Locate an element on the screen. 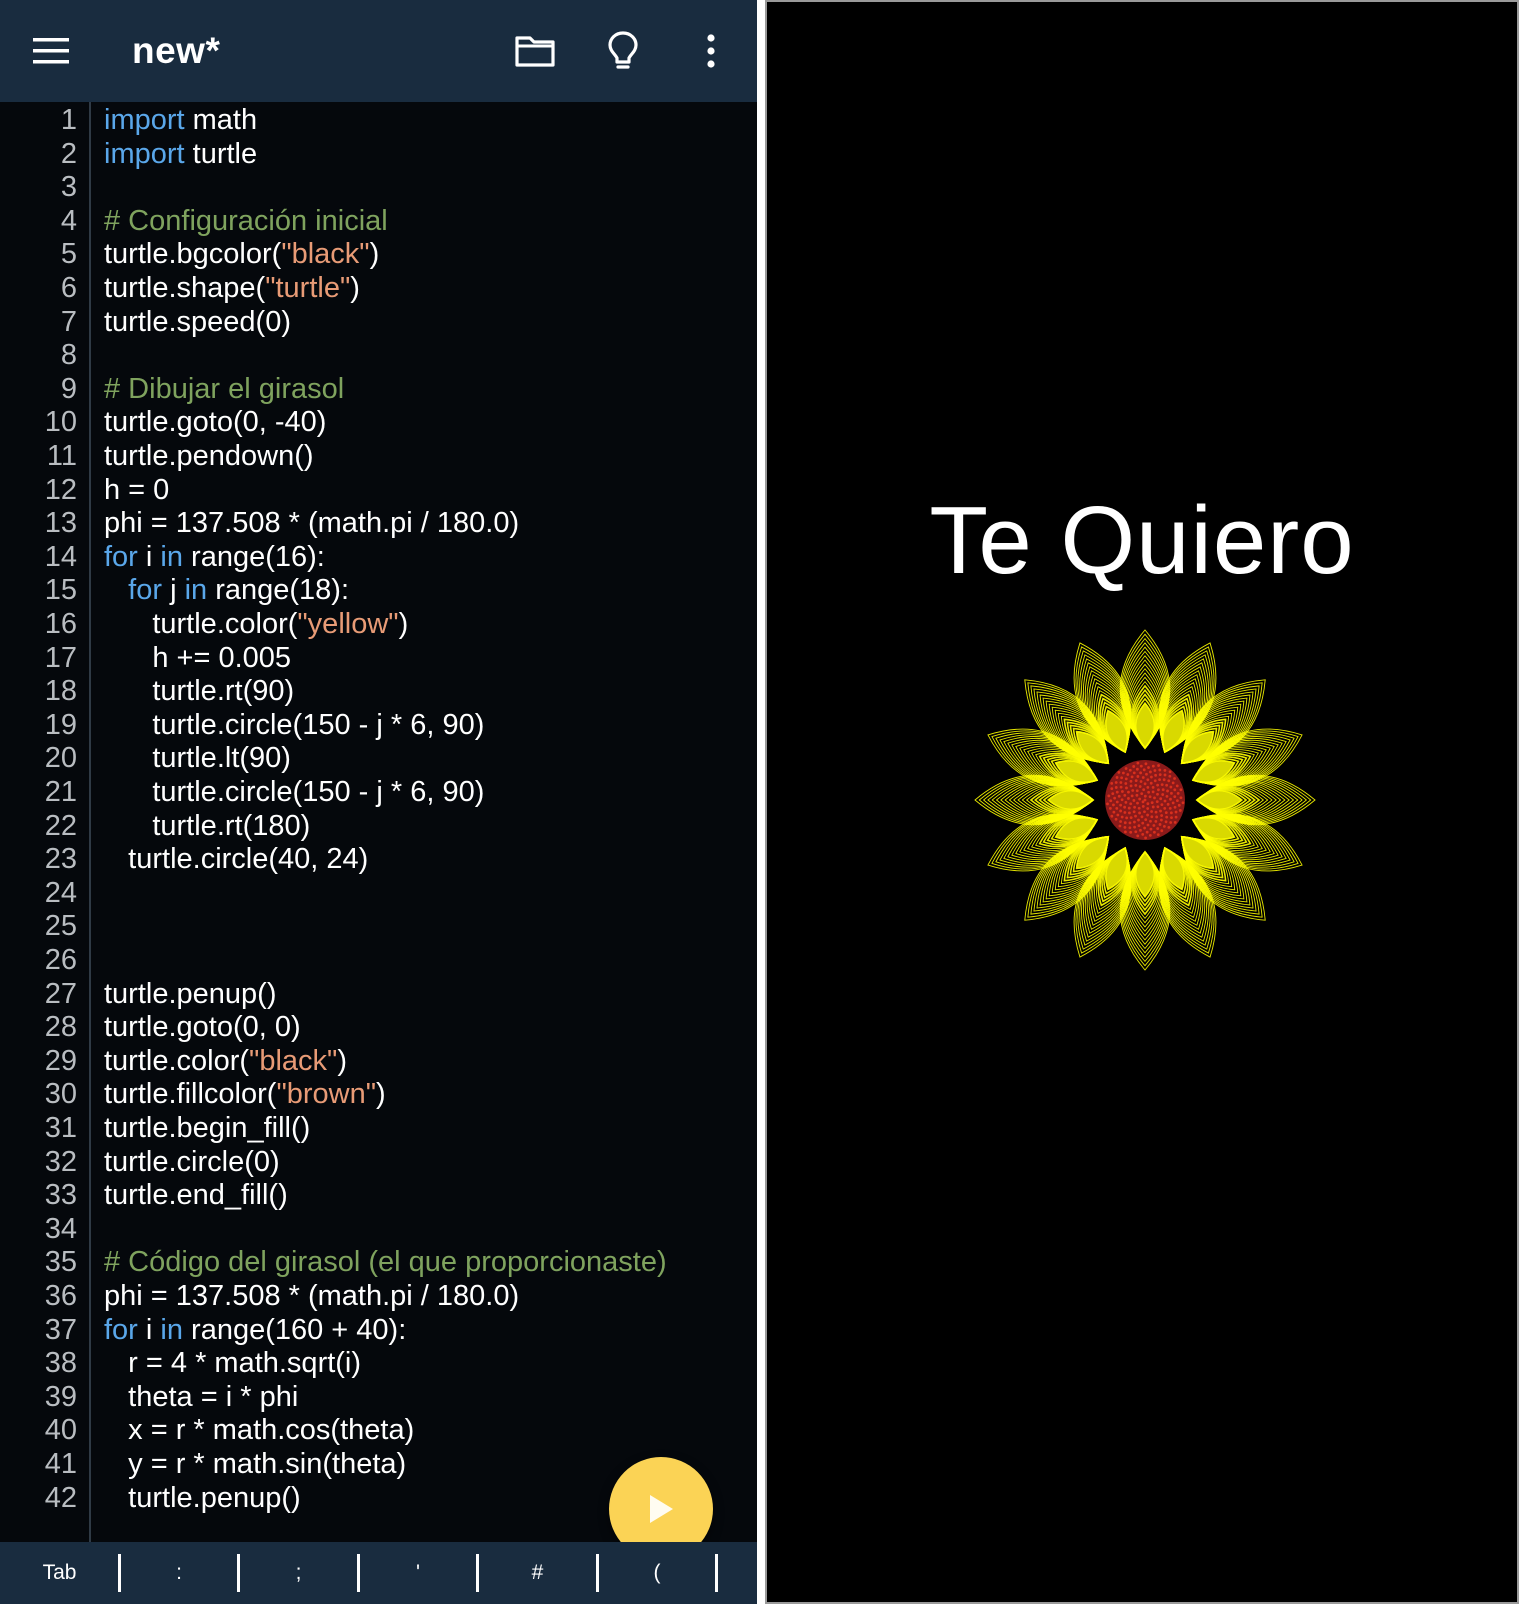 The height and width of the screenshot is (1604, 1519). more-options-button is located at coordinates (711, 51).